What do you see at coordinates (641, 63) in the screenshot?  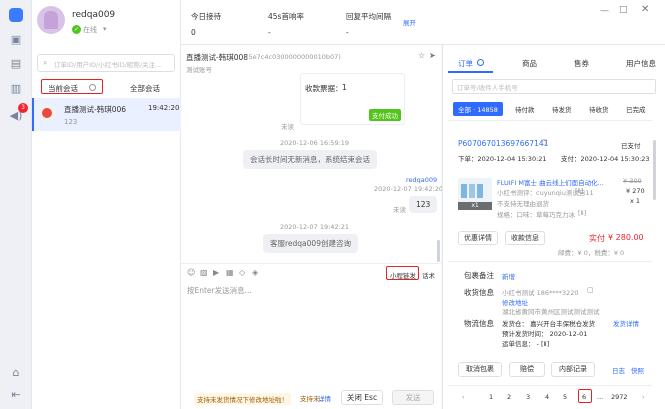 I see `tab-user-info: 用户信息` at bounding box center [641, 63].